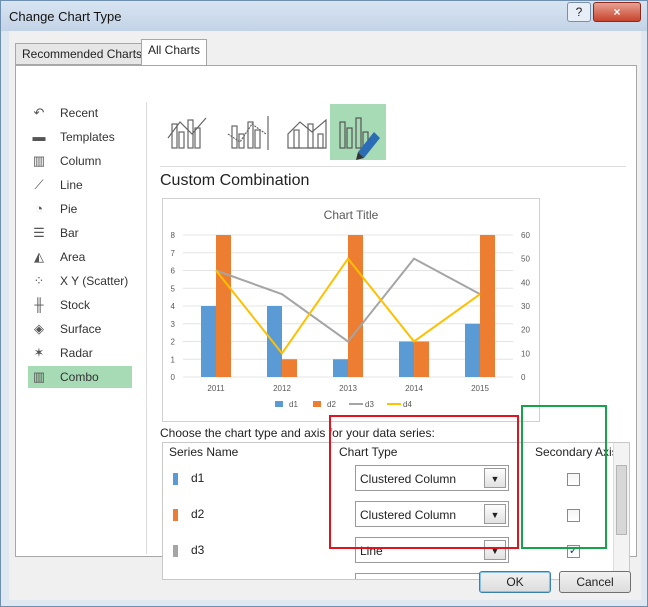 The image size is (648, 607). Describe the element at coordinates (308, 132) in the screenshot. I see `combo-stacked-area-column-icon` at that location.